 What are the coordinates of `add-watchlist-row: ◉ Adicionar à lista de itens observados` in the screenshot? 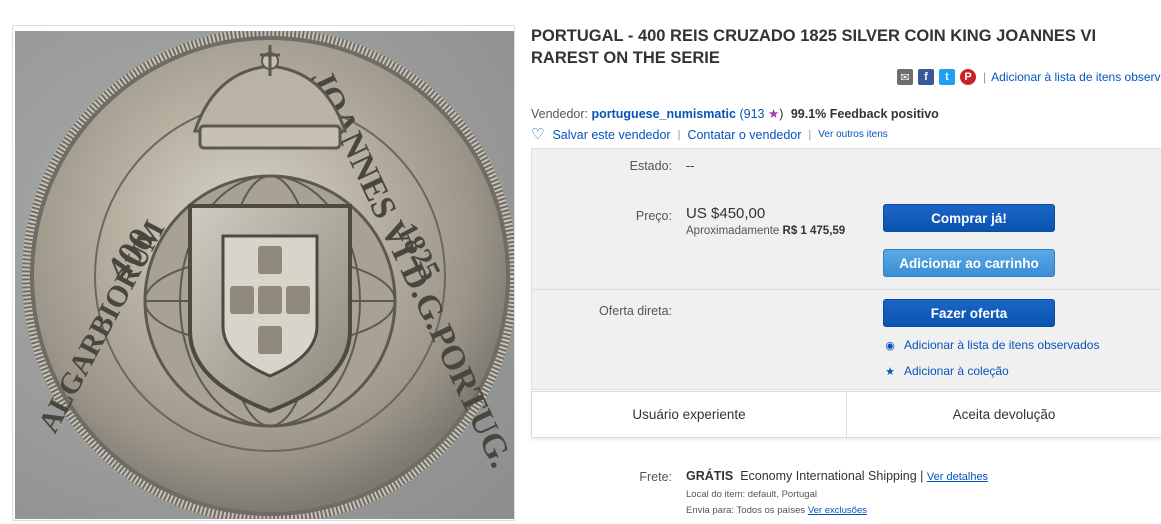 It's located at (991, 345).